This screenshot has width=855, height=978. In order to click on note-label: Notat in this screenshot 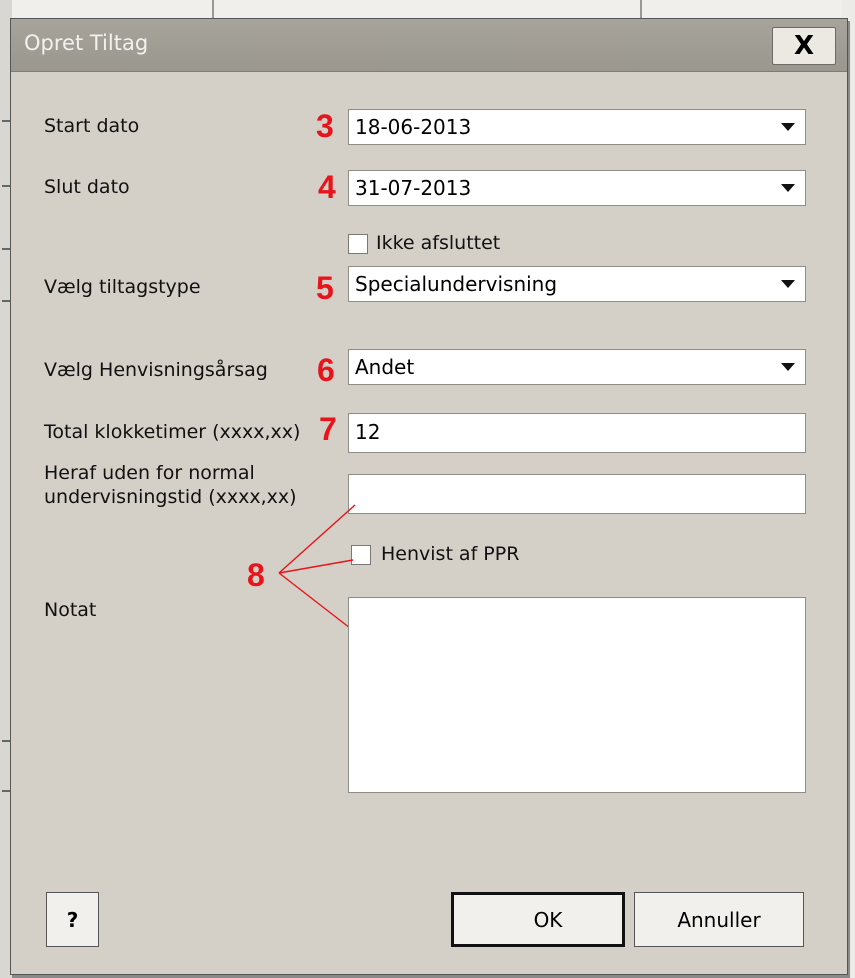, I will do `click(70, 610)`.